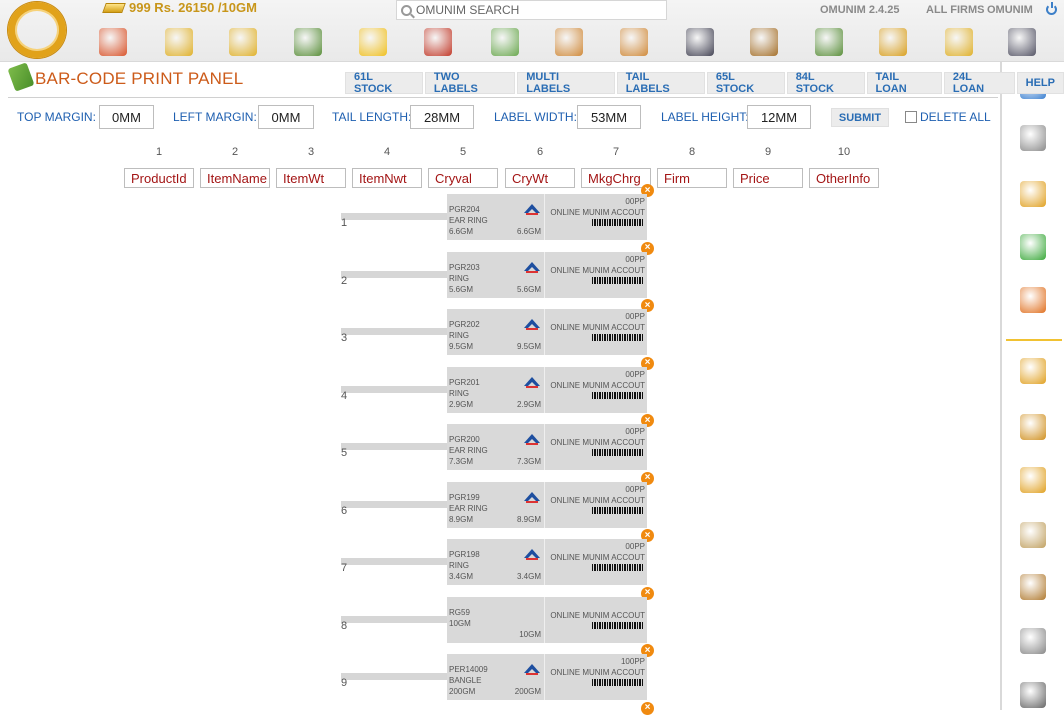  What do you see at coordinates (660, 83) in the screenshot?
I see `tab-tail-labels: TAIL LABELS` at bounding box center [660, 83].